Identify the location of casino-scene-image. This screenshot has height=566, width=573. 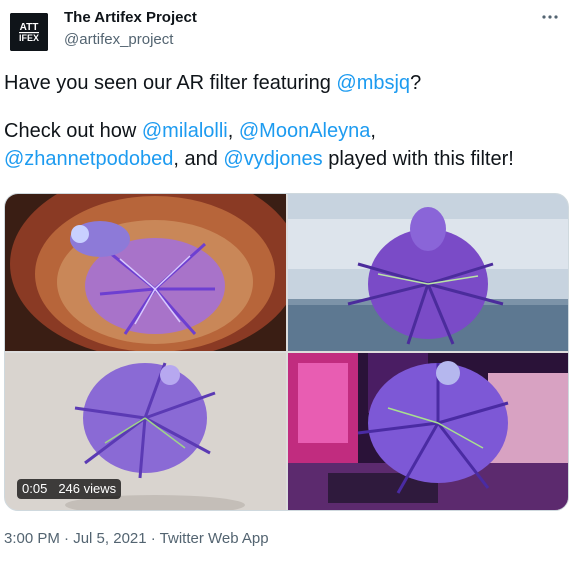
(428, 431).